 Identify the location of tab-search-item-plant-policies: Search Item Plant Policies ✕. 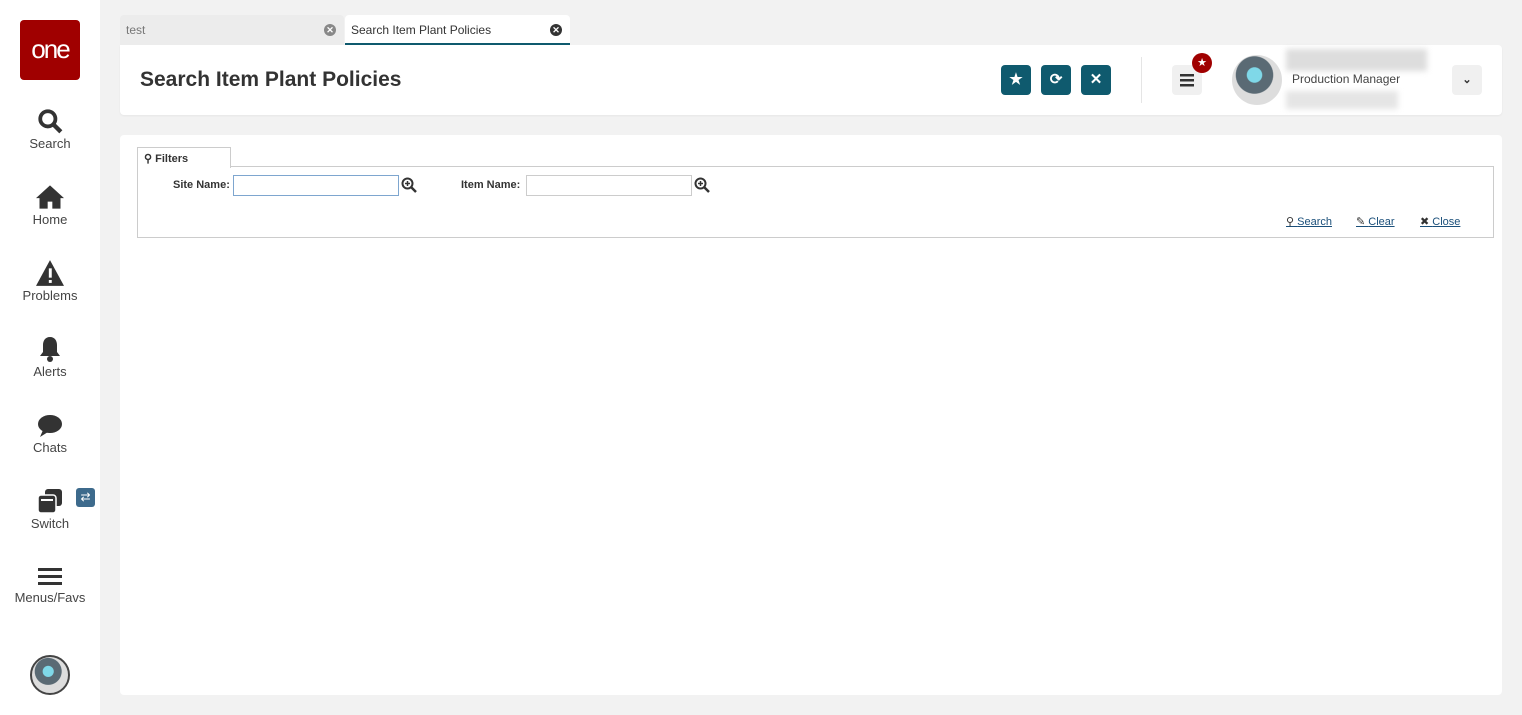
(457, 30).